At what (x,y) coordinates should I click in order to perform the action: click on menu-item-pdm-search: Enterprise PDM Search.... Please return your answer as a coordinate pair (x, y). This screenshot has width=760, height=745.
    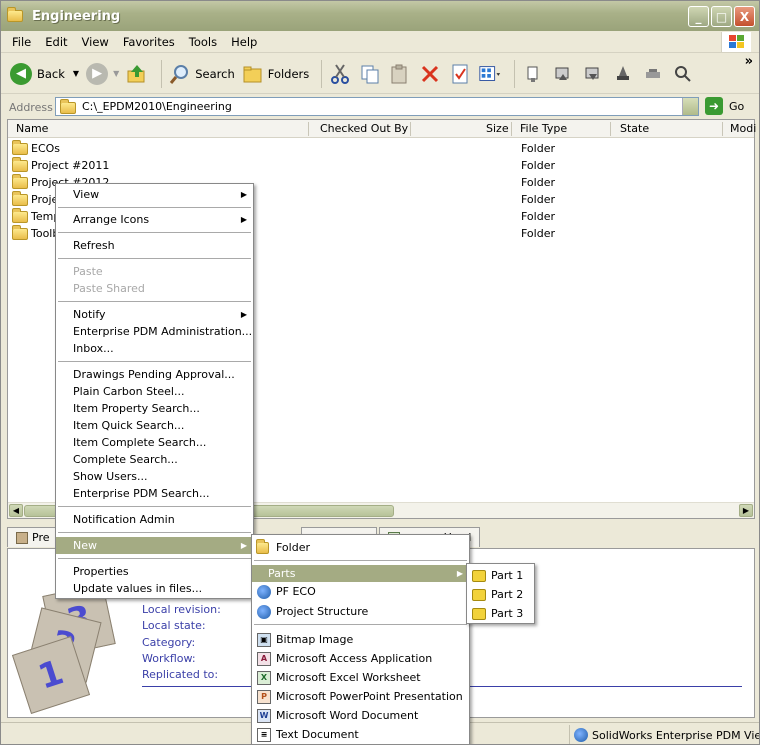
    Looking at the image, I should click on (154, 493).